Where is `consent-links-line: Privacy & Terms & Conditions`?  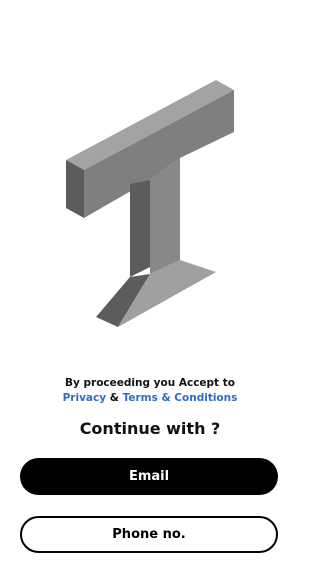
consent-links-line: Privacy & Terms & Conditions is located at coordinates (150, 398).